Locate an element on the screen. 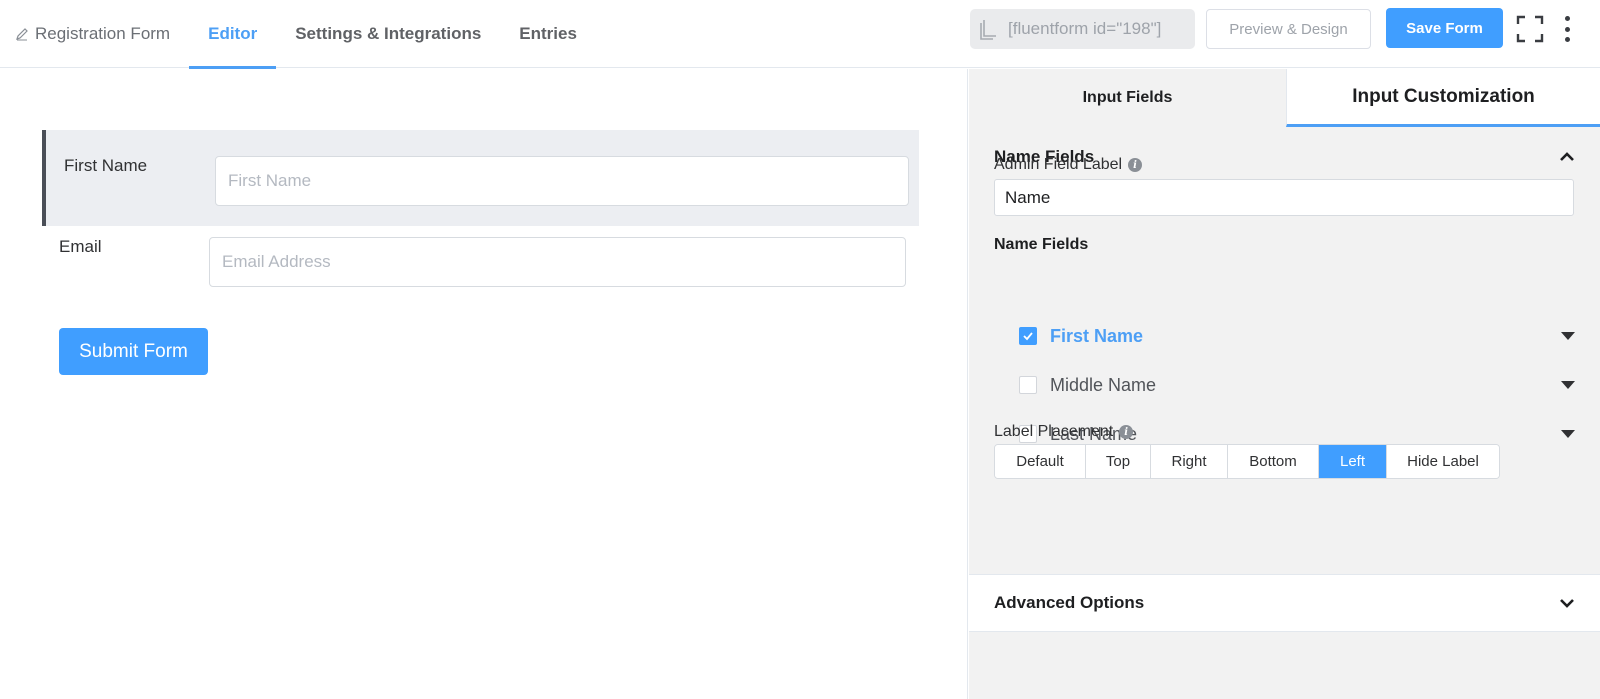  tab-entries-label: Entries is located at coordinates (548, 33).